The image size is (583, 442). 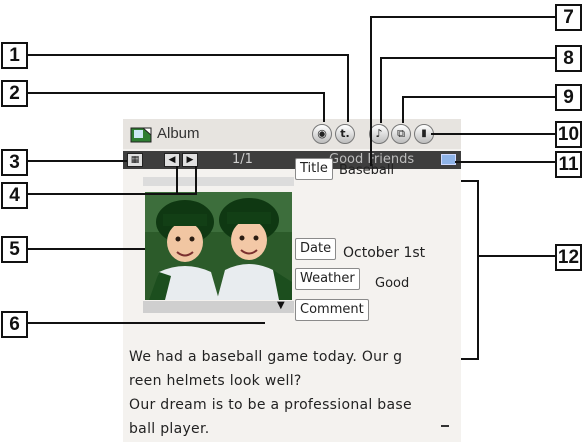 I want to click on copy-icon: ⧉, so click(x=401, y=134).